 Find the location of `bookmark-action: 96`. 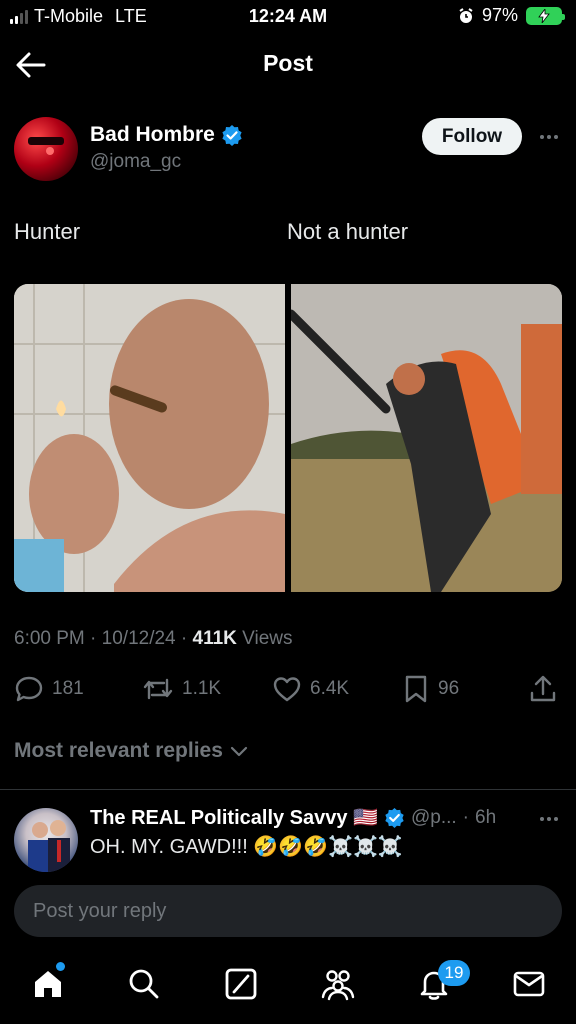

bookmark-action: 96 is located at coordinates (430, 689).